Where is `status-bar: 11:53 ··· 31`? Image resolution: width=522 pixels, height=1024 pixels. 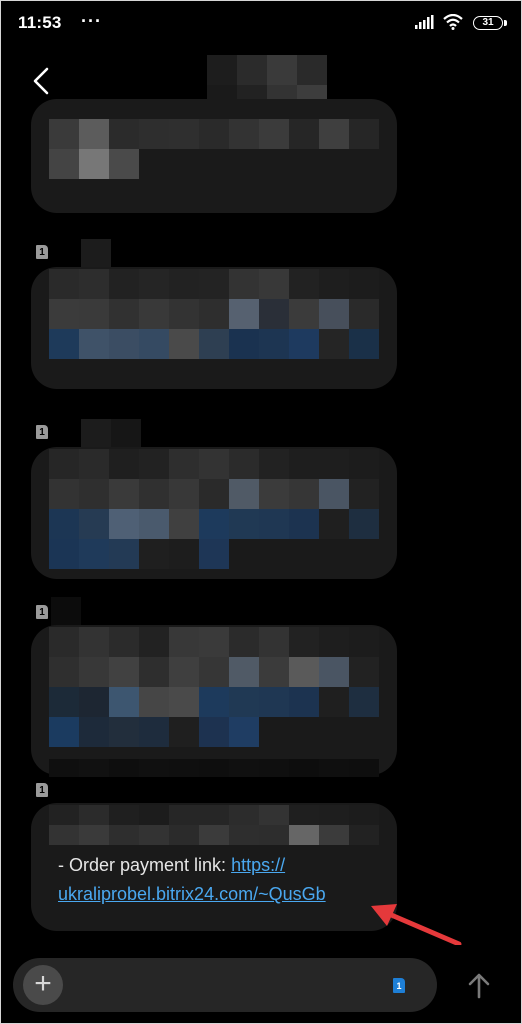
status-bar: 11:53 ··· 31 is located at coordinates (261, 24).